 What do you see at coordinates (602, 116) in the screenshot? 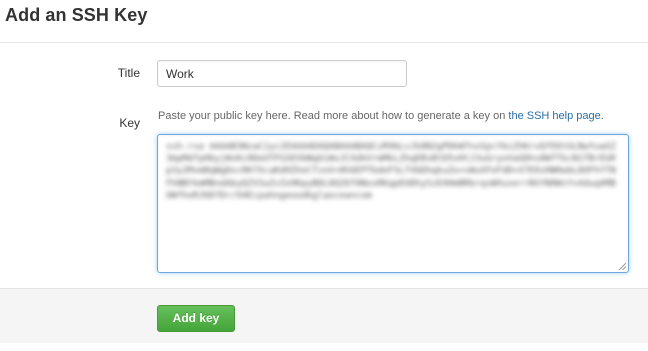
I see `help-text-suffix: .` at bounding box center [602, 116].